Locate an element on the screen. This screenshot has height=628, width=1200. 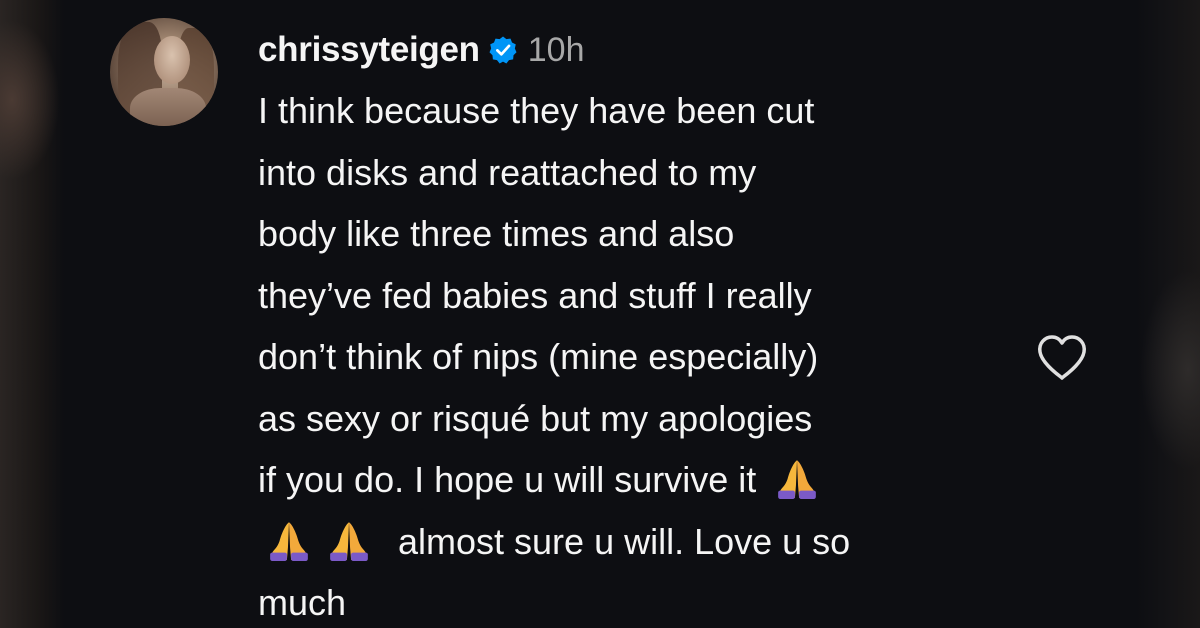
comment-line-with-emoji: almost sure u will. Love u so is located at coordinates (638, 542).